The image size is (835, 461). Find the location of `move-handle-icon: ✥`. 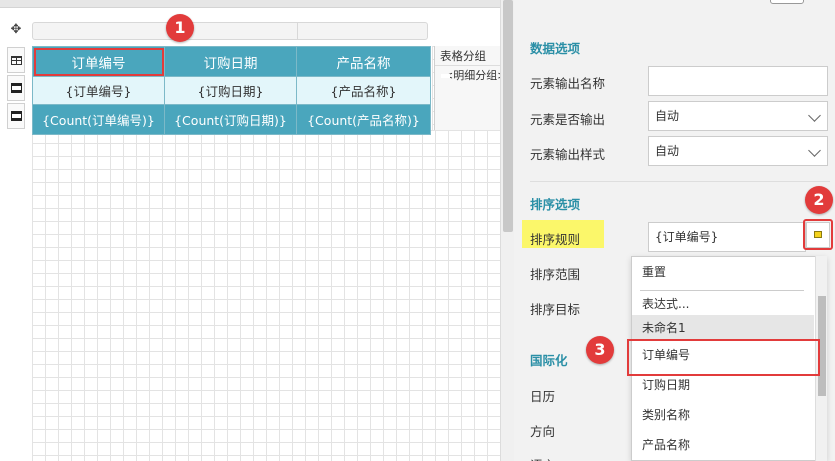

move-handle-icon: ✥ is located at coordinates (16, 30).